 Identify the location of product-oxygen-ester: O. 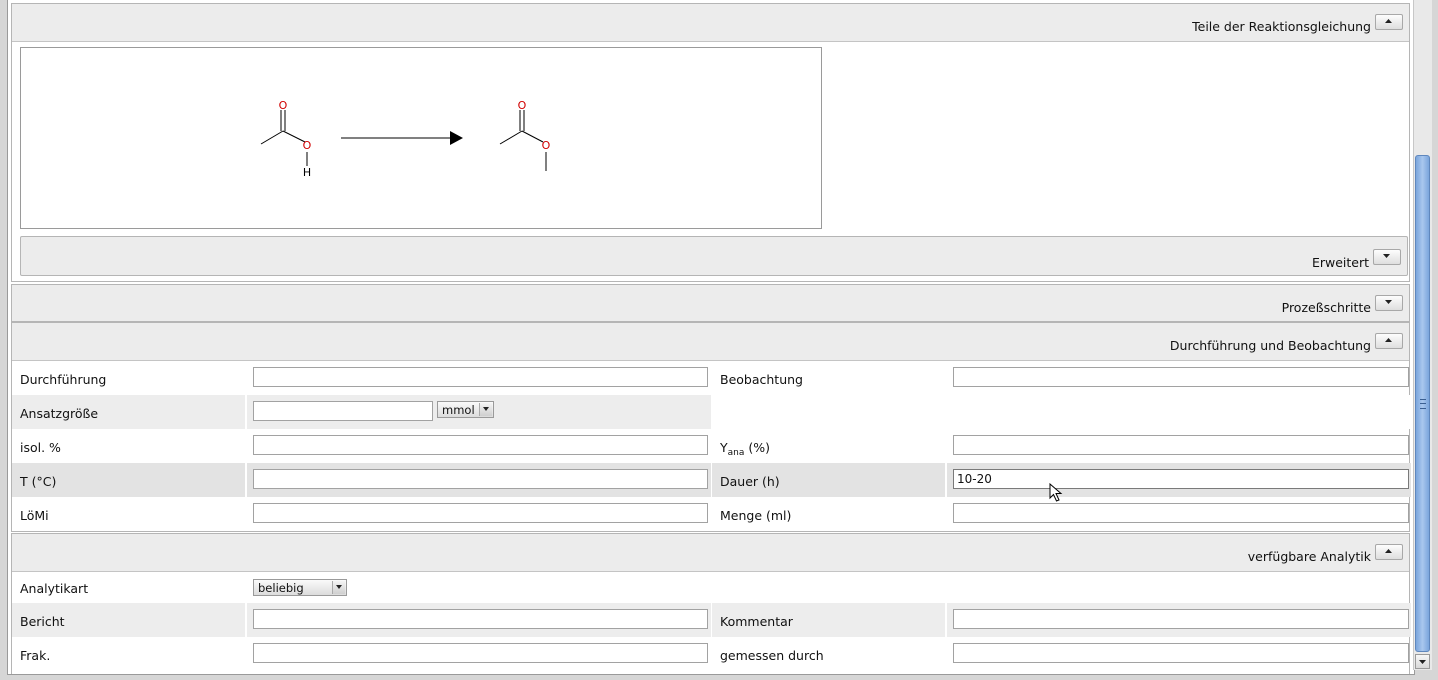
(546, 145).